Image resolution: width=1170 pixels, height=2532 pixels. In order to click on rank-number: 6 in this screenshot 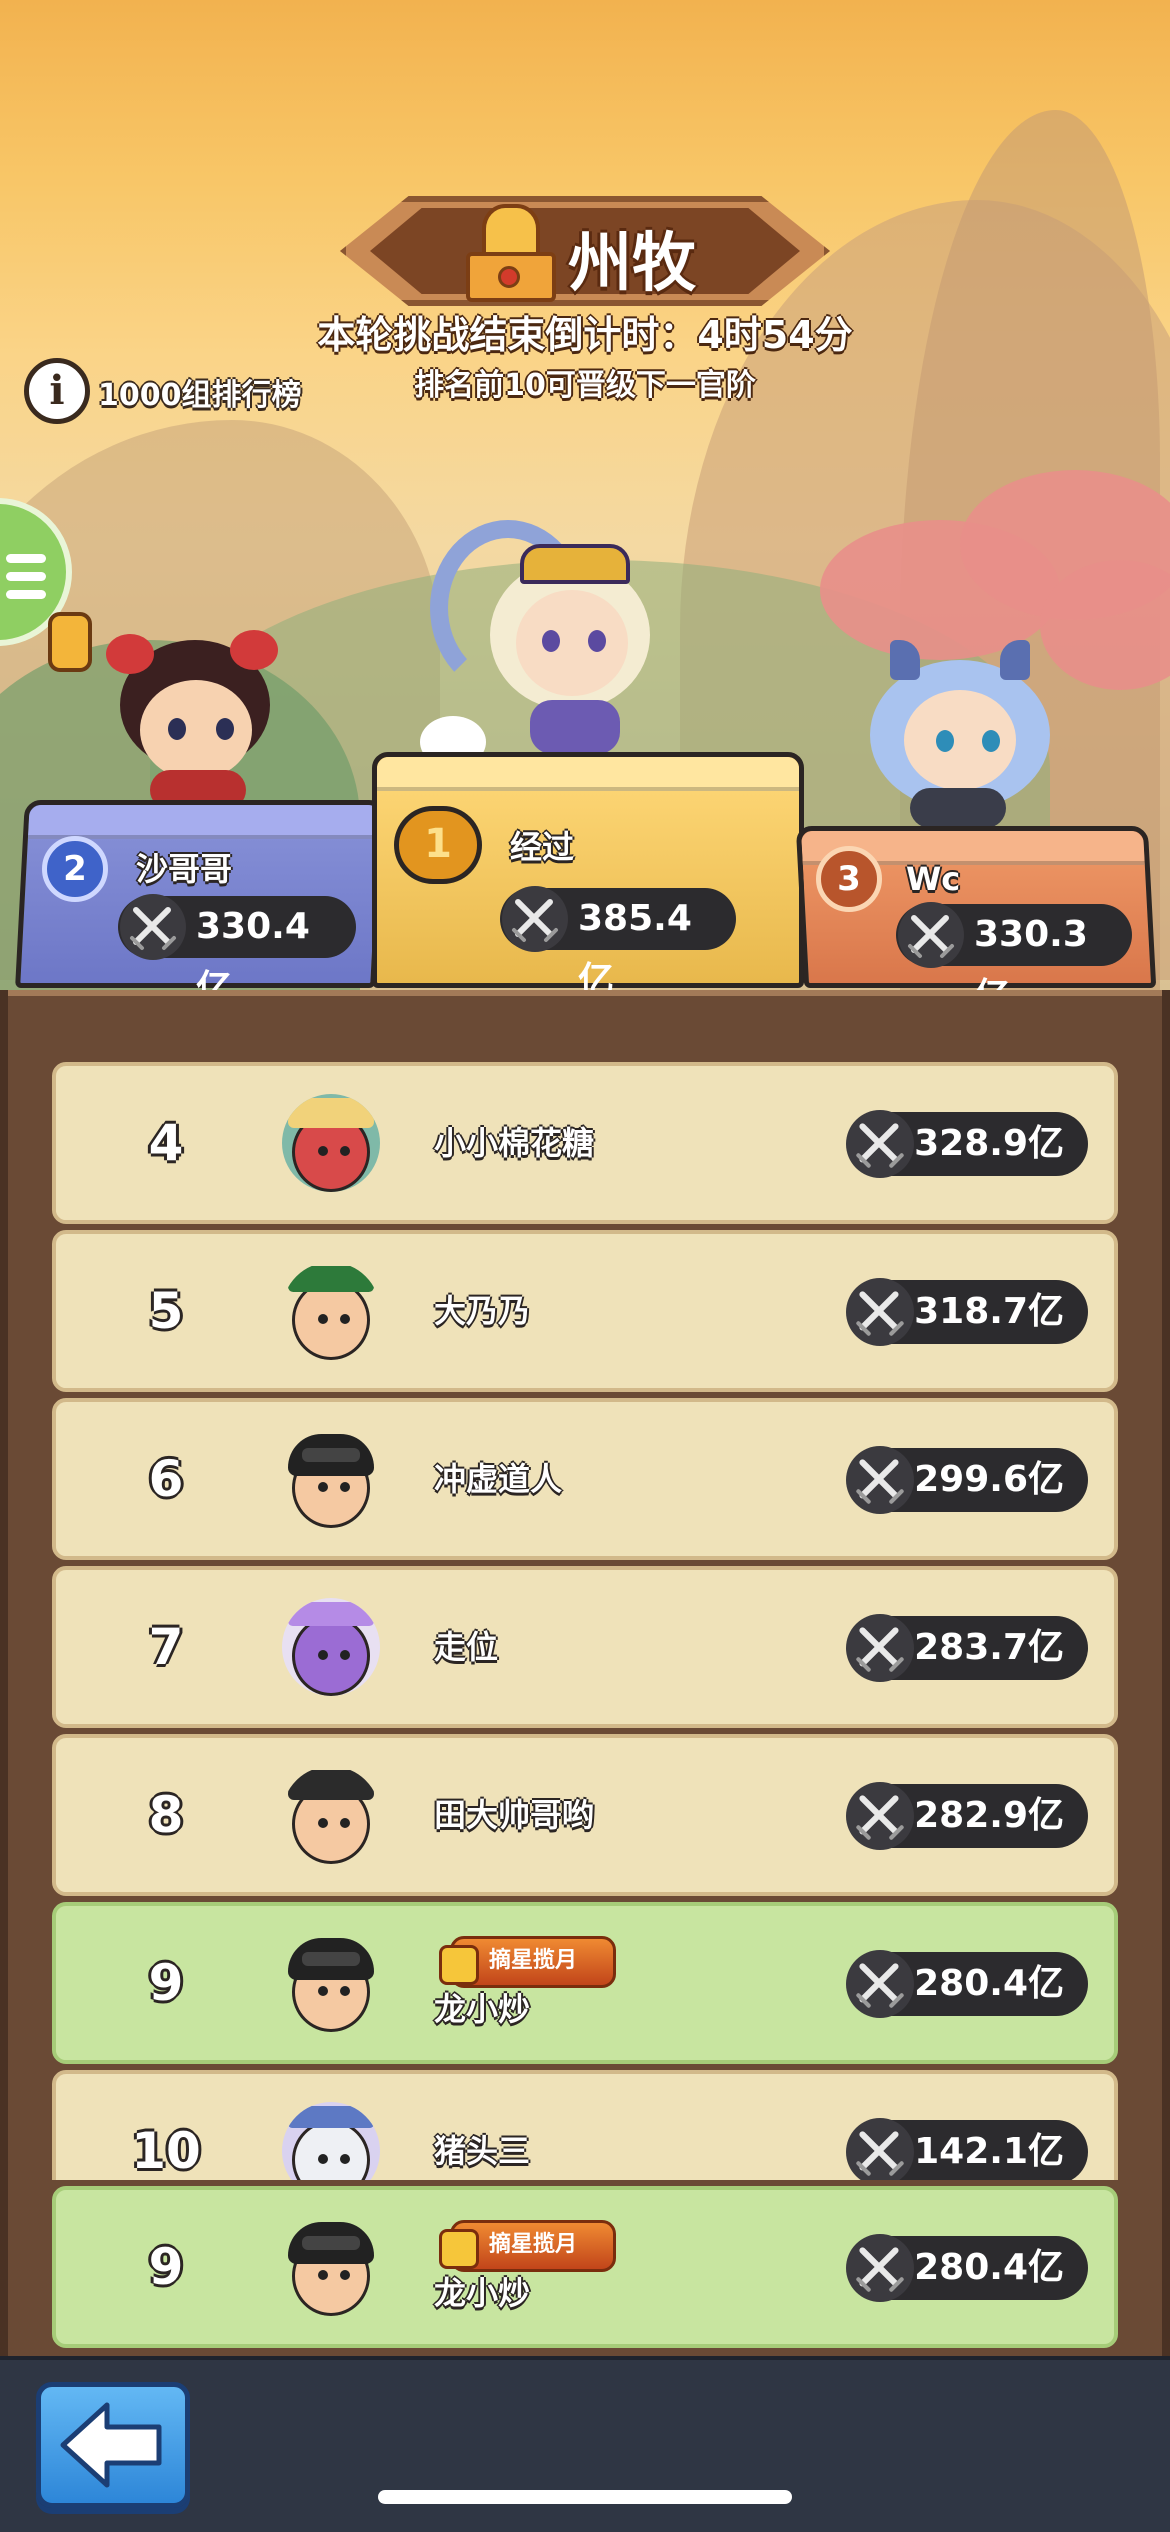, I will do `click(166, 1479)`.